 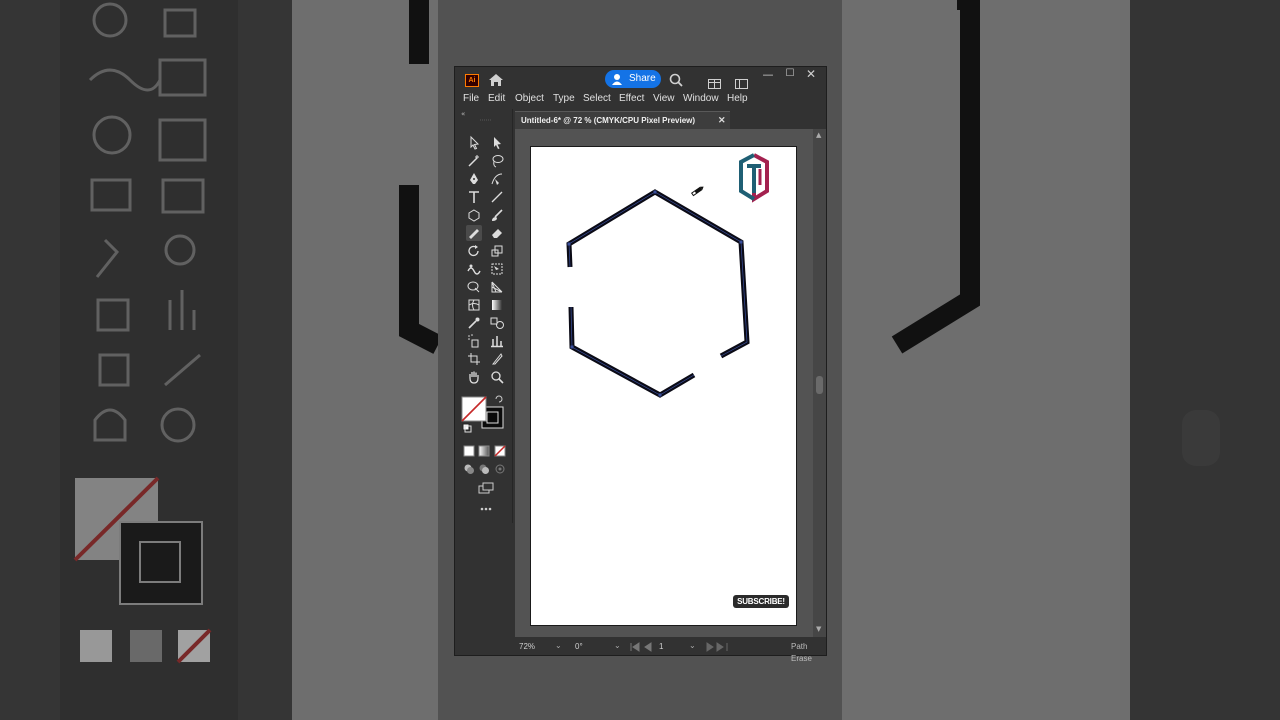 I want to click on path-eraser-cursor-icon, so click(x=697, y=191).